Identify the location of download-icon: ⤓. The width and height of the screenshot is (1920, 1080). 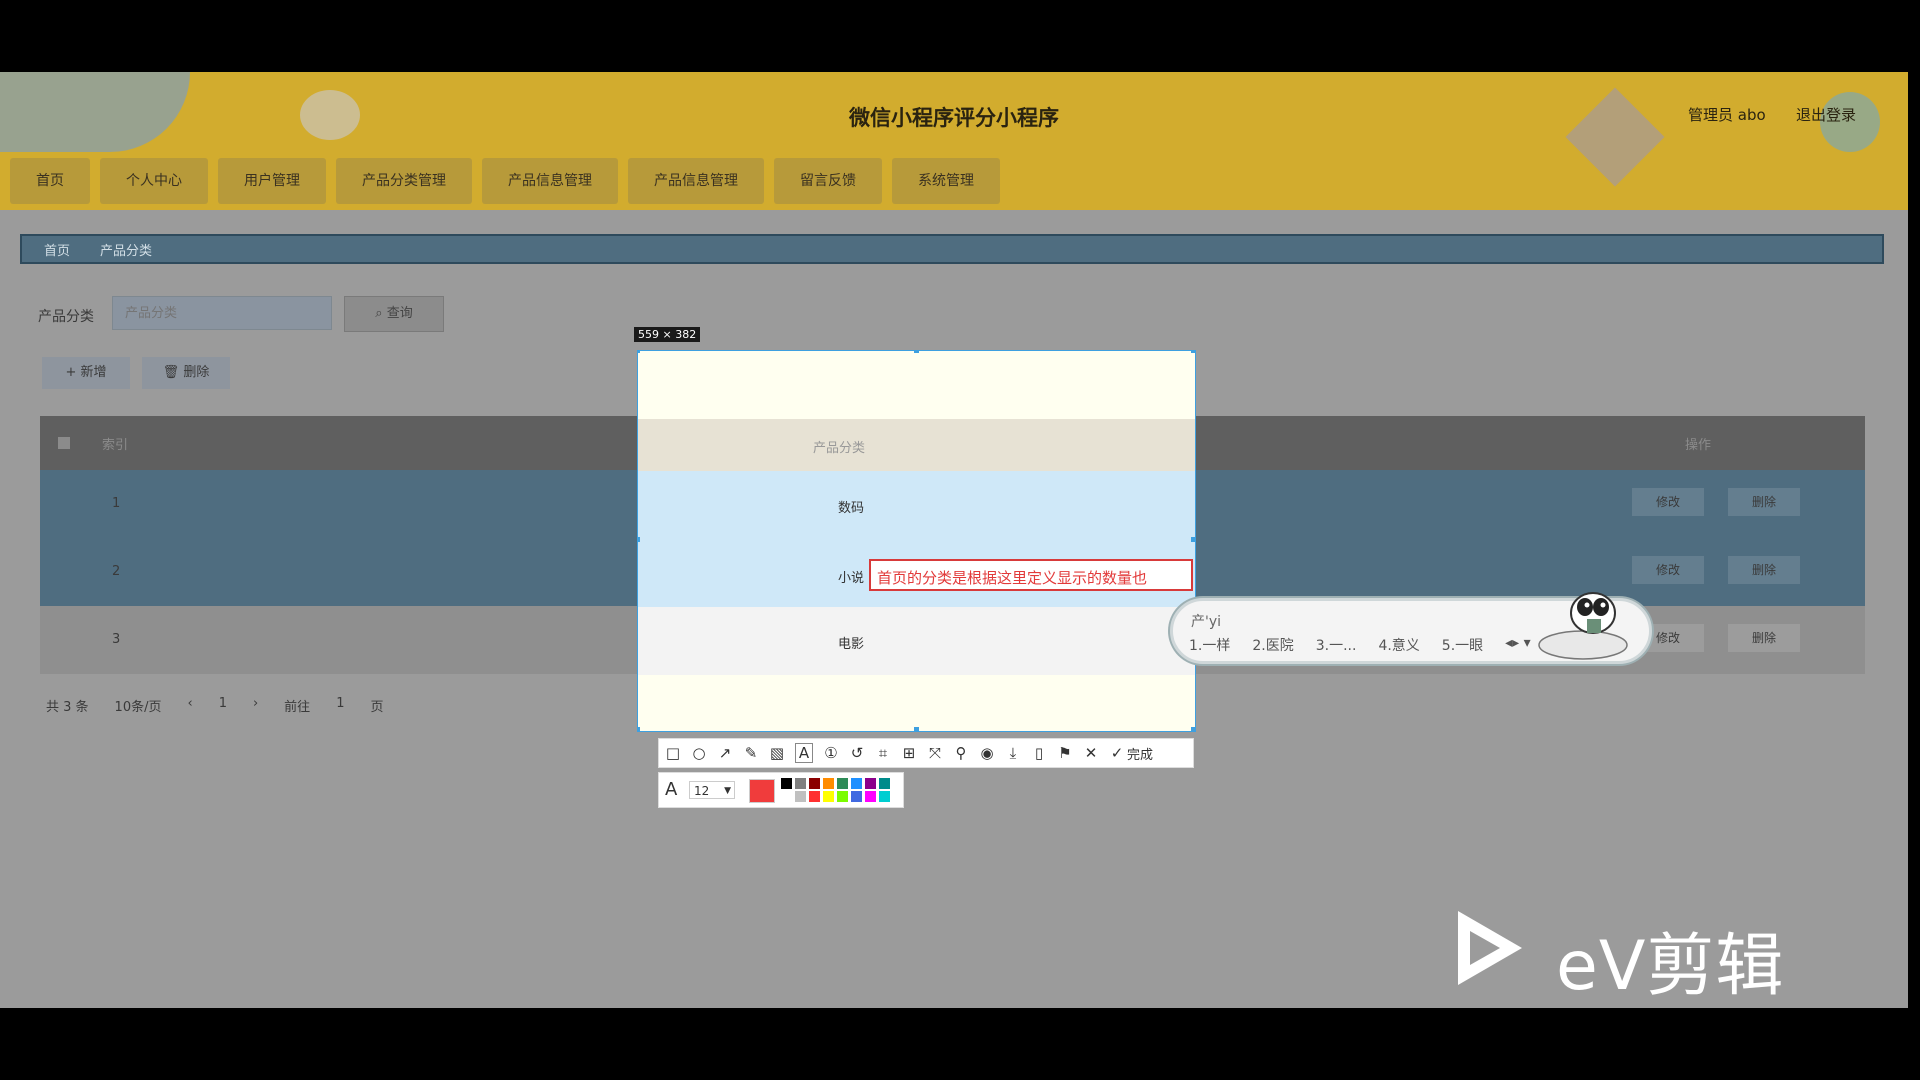
(1013, 753).